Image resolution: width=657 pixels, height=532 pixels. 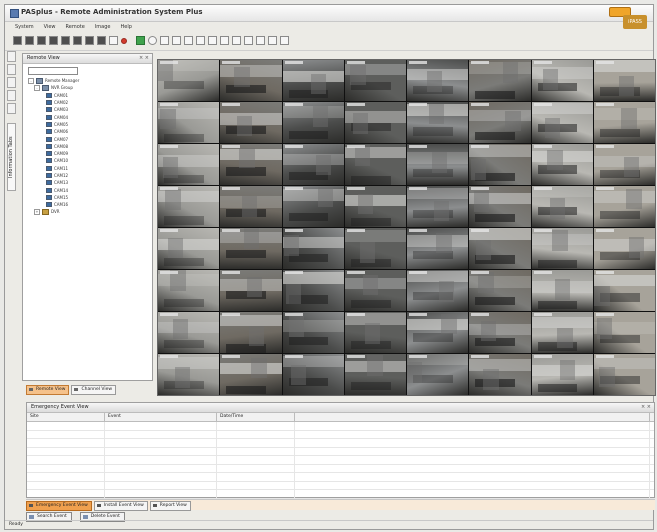 I want to click on layout-20-button, so click(x=248, y=40).